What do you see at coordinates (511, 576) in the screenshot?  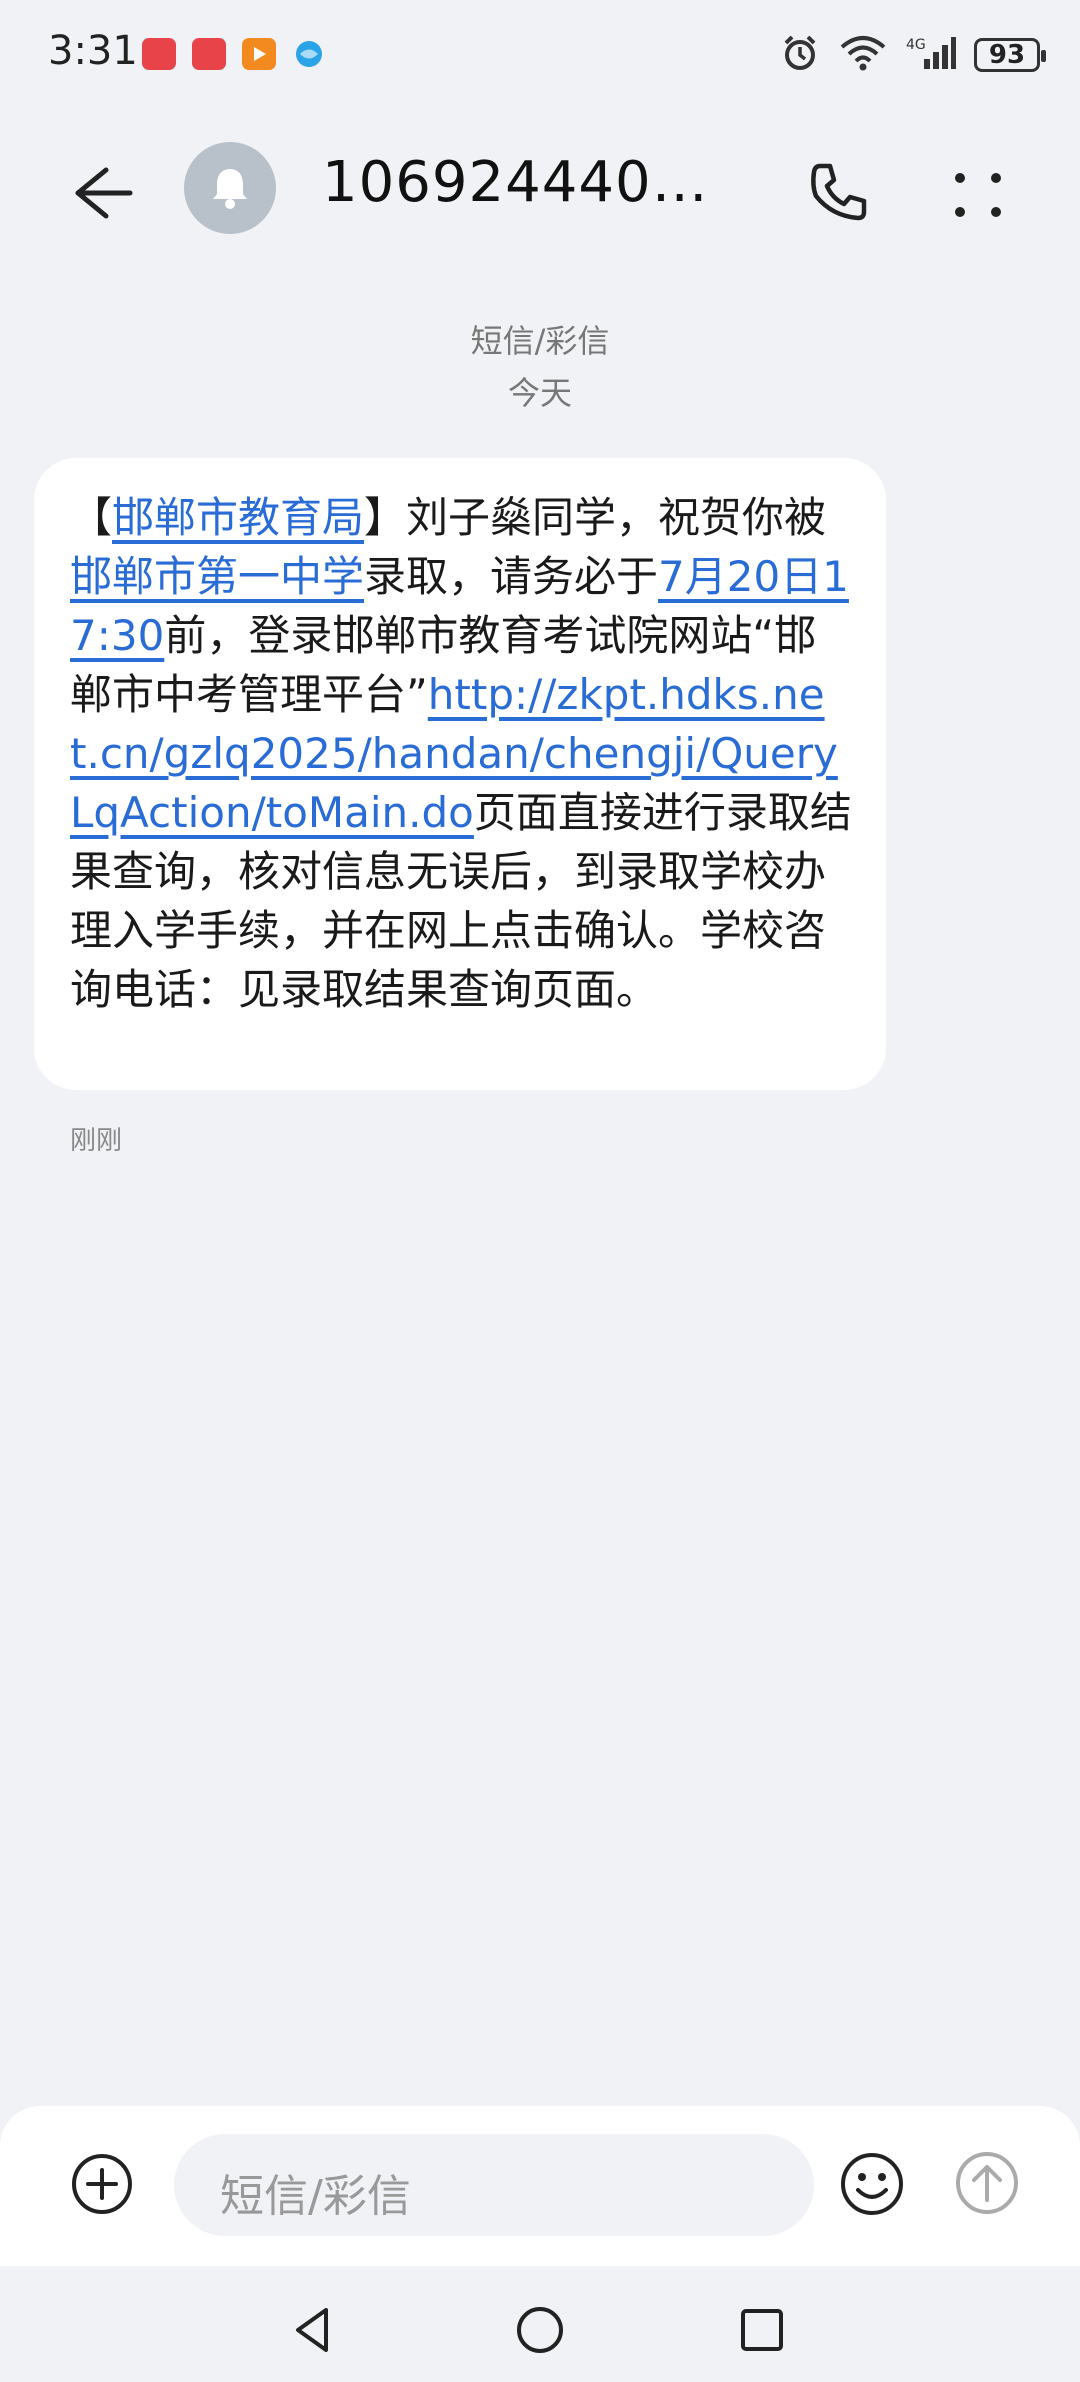 I see `message-text-segment: 录取，请务必于` at bounding box center [511, 576].